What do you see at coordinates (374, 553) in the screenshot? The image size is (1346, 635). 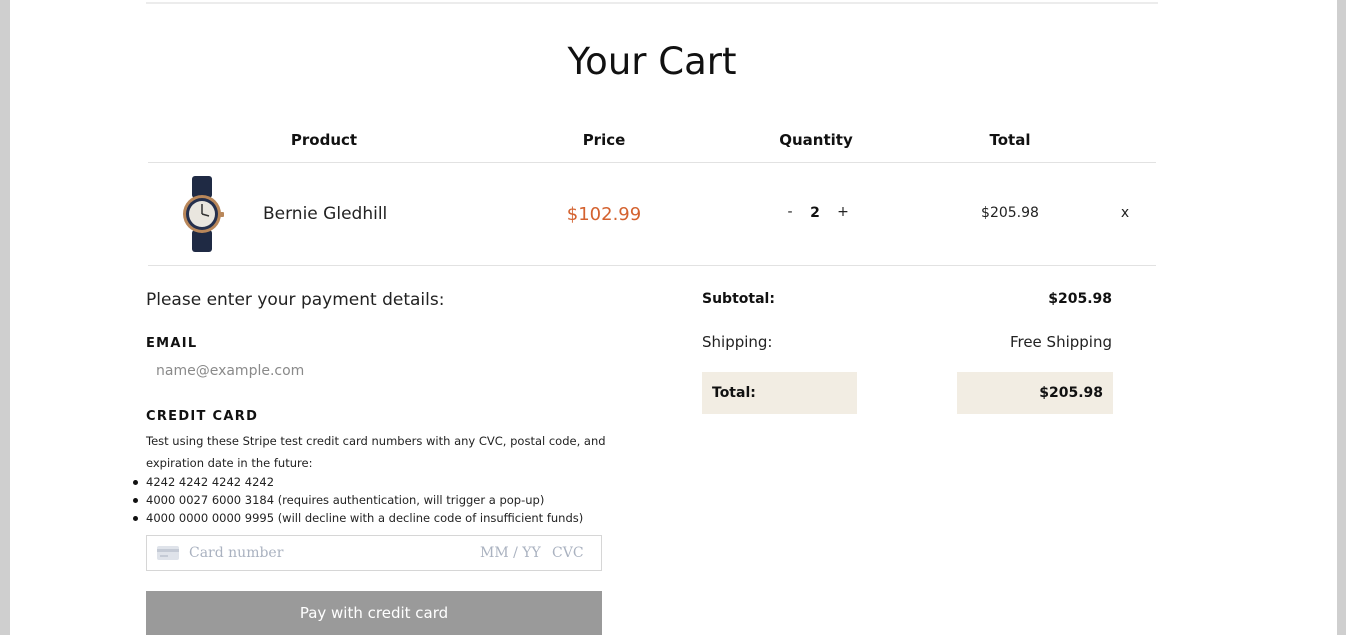 I see `card-input-field: Card number MM / YY CVC` at bounding box center [374, 553].